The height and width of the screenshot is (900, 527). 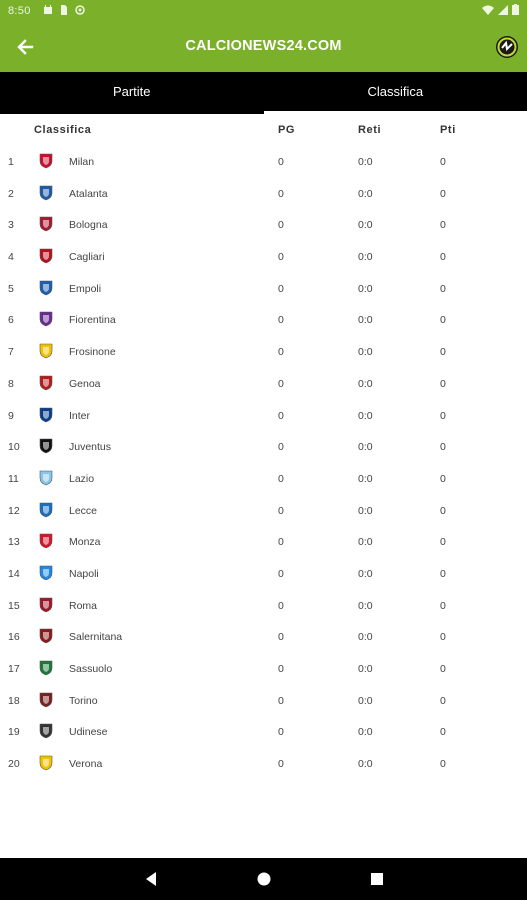 What do you see at coordinates (263, 225) in the screenshot?
I see `table-row: 3 Bologna 0 0:0 0` at bounding box center [263, 225].